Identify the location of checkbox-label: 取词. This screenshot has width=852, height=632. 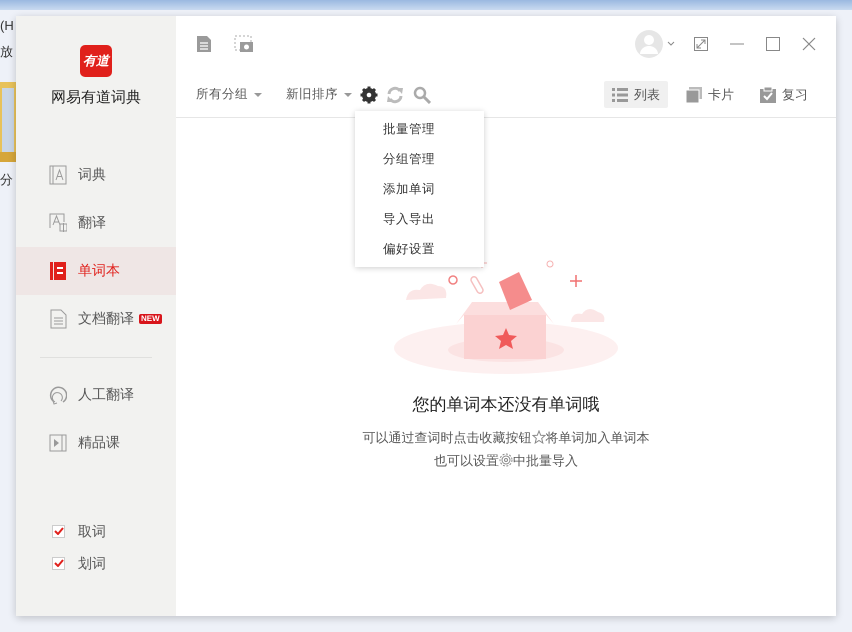
(92, 531).